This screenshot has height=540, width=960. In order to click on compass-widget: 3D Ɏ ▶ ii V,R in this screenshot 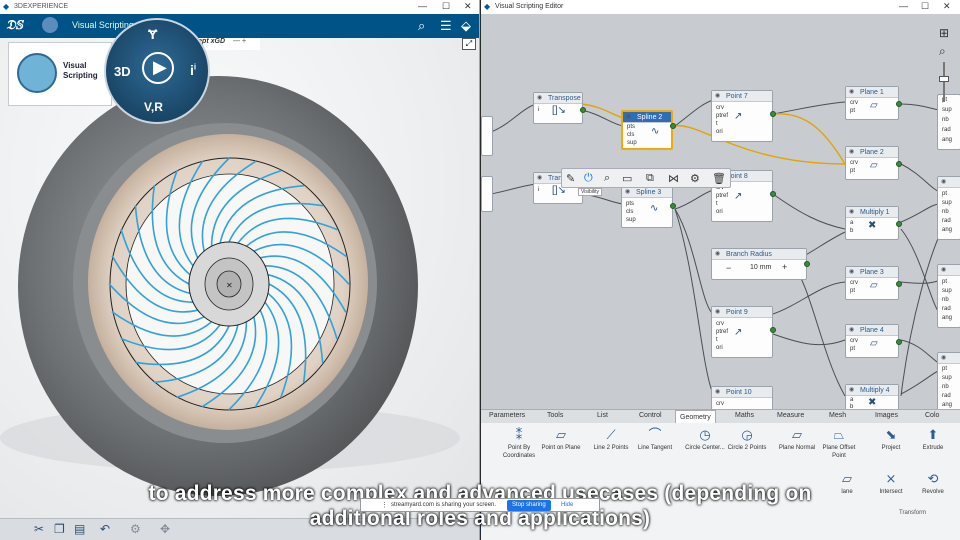, I will do `click(157, 71)`.